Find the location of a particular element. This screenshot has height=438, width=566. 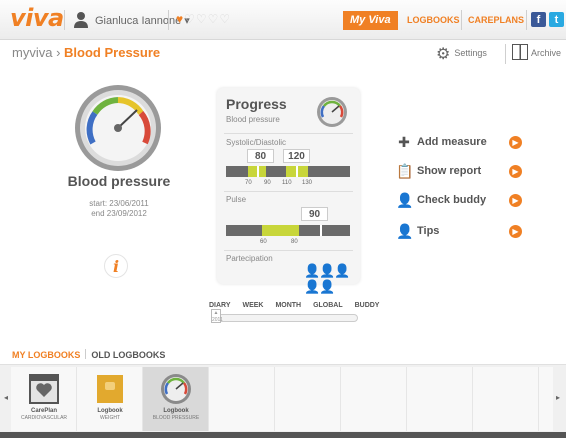

check-buddy-button: 👤 Check buddy ▶ is located at coordinates (459, 201).